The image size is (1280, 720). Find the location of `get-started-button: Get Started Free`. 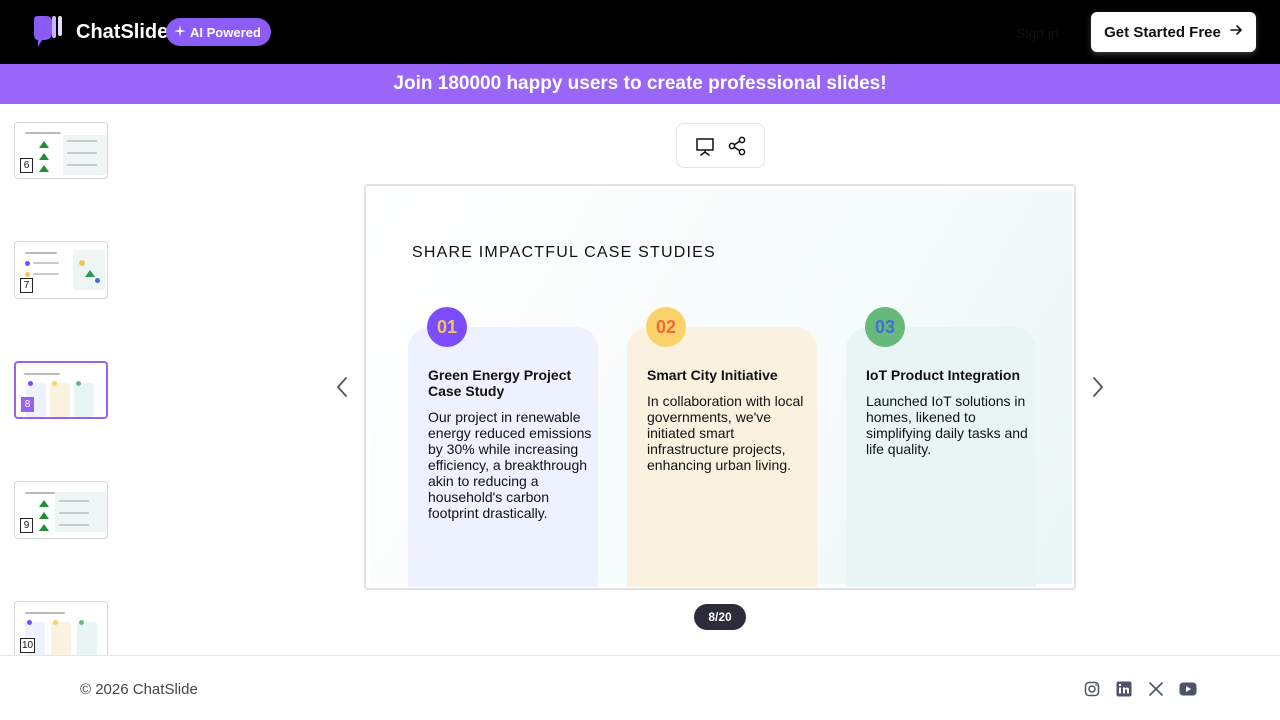

get-started-button: Get Started Free is located at coordinates (1173, 32).